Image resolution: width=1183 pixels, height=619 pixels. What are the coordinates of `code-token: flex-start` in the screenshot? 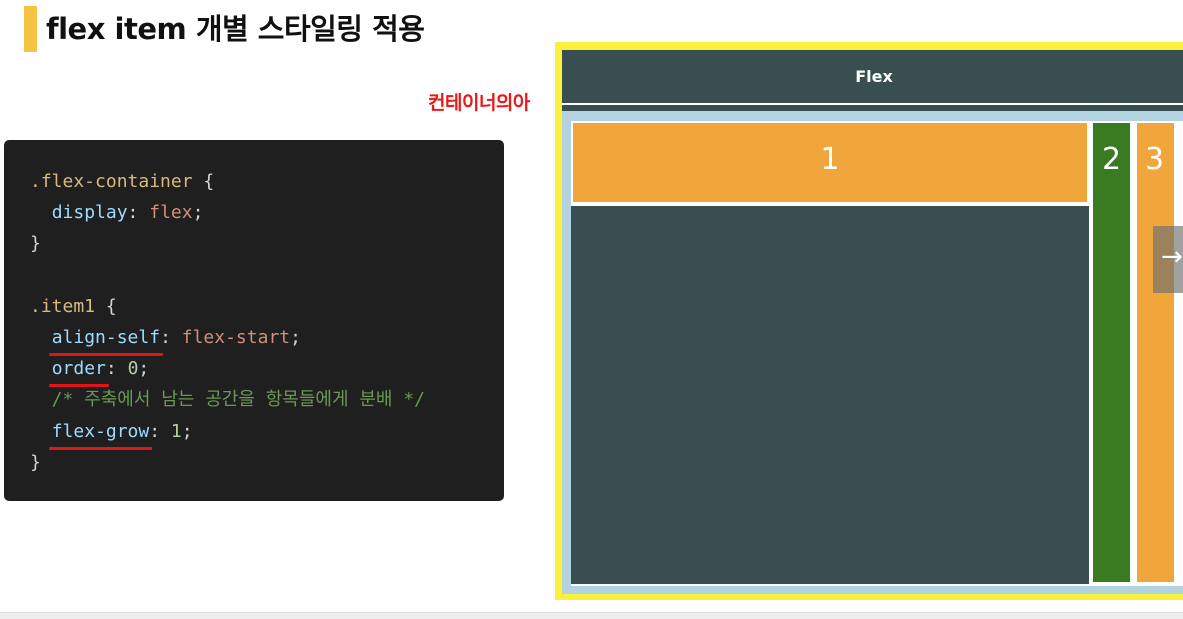 It's located at (236, 337).